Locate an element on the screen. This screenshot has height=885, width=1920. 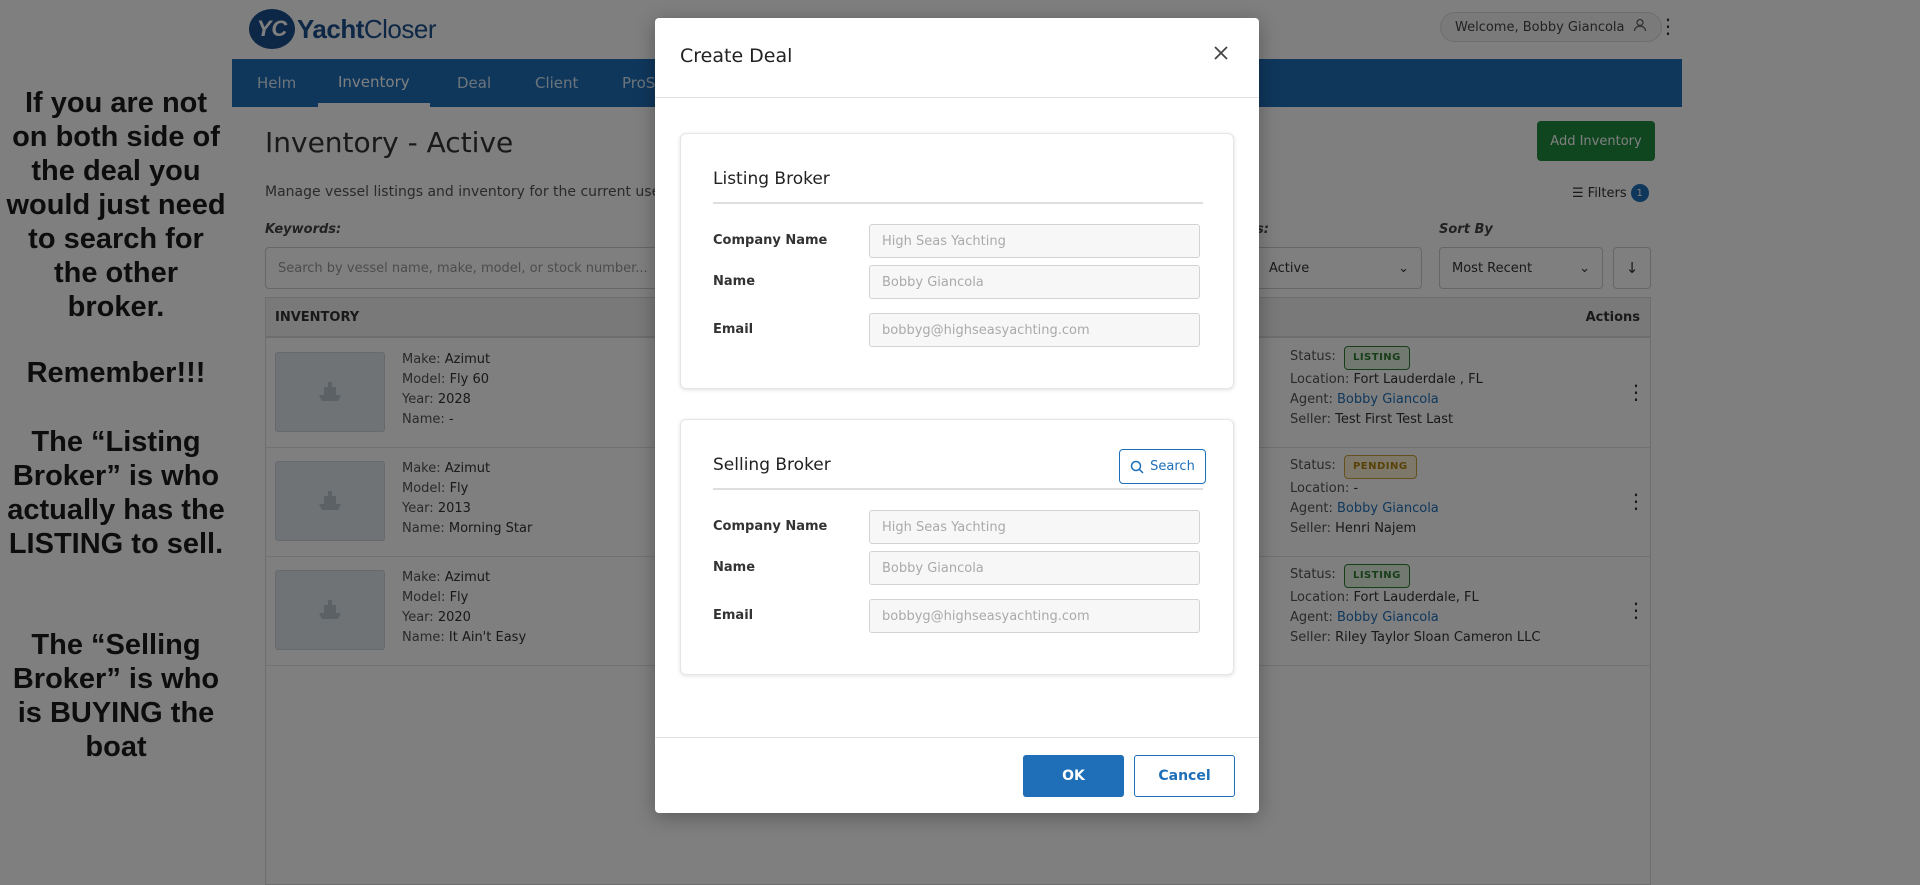
selling-email-input: bobbyg@highseasyachting.com is located at coordinates (1034, 616).